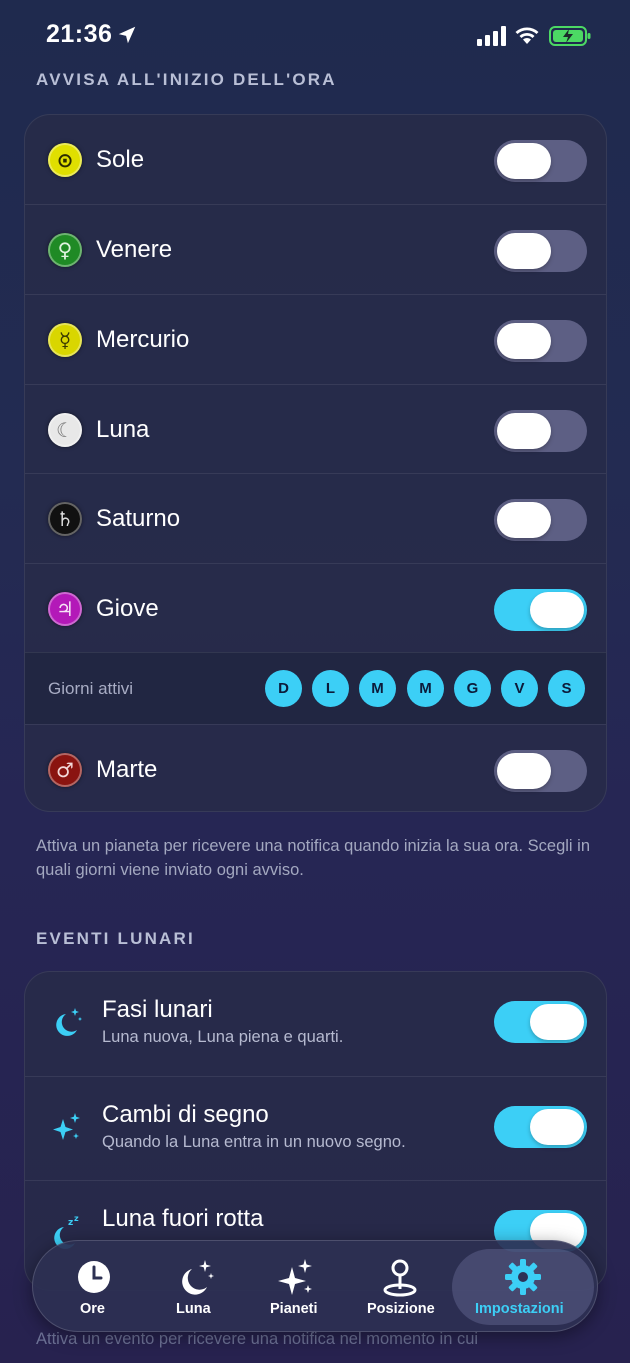  I want to click on moon-icon: ☾, so click(65, 430).